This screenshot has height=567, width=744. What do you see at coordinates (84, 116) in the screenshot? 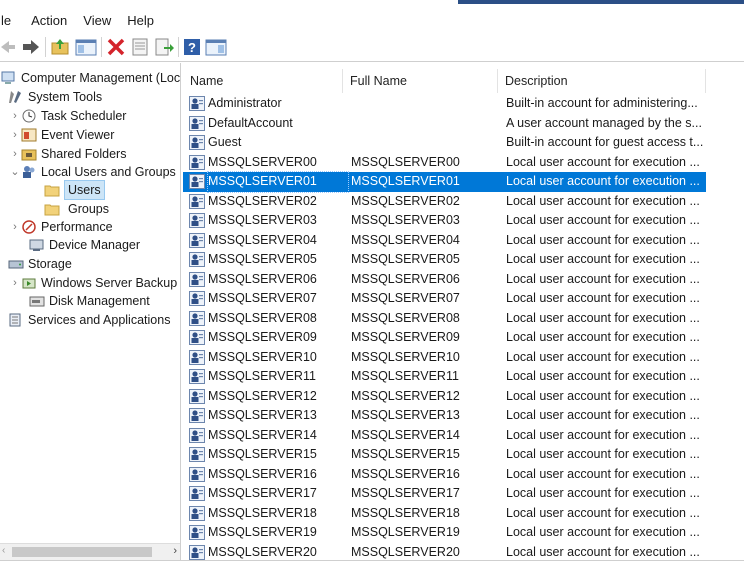
I see `tree-label: Task Scheduler` at bounding box center [84, 116].